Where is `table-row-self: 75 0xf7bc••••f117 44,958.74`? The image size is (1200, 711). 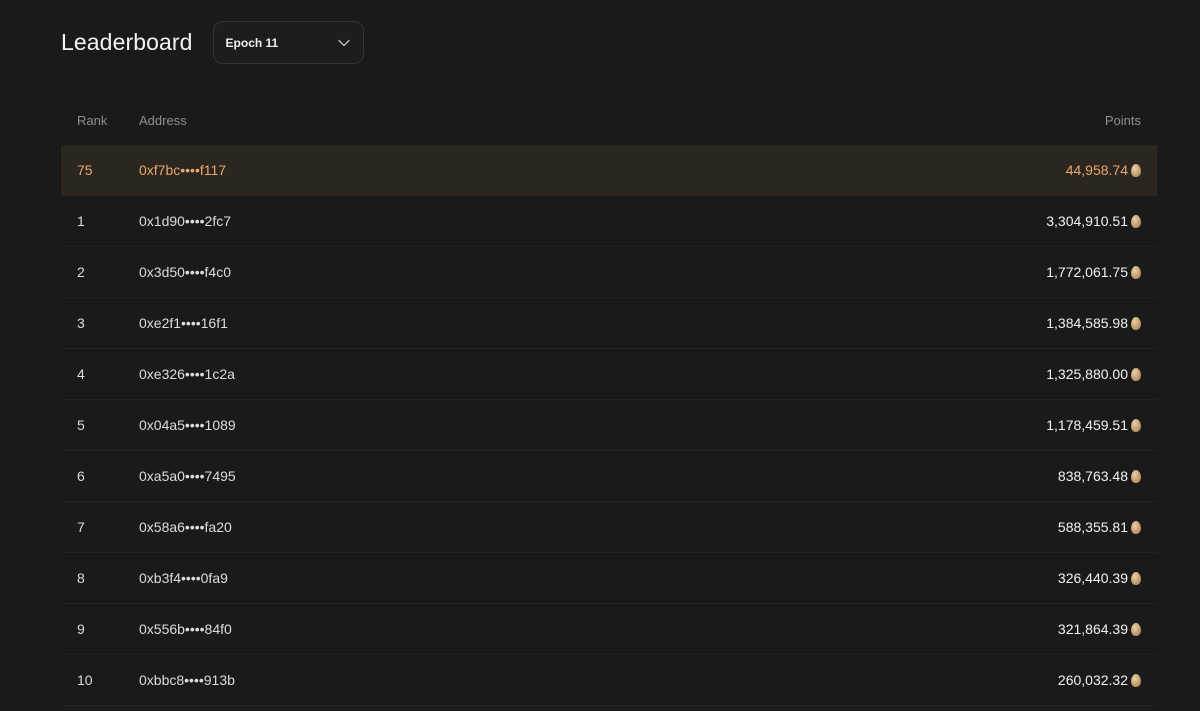
table-row-self: 75 0xf7bc••••f117 44,958.74 is located at coordinates (609, 170).